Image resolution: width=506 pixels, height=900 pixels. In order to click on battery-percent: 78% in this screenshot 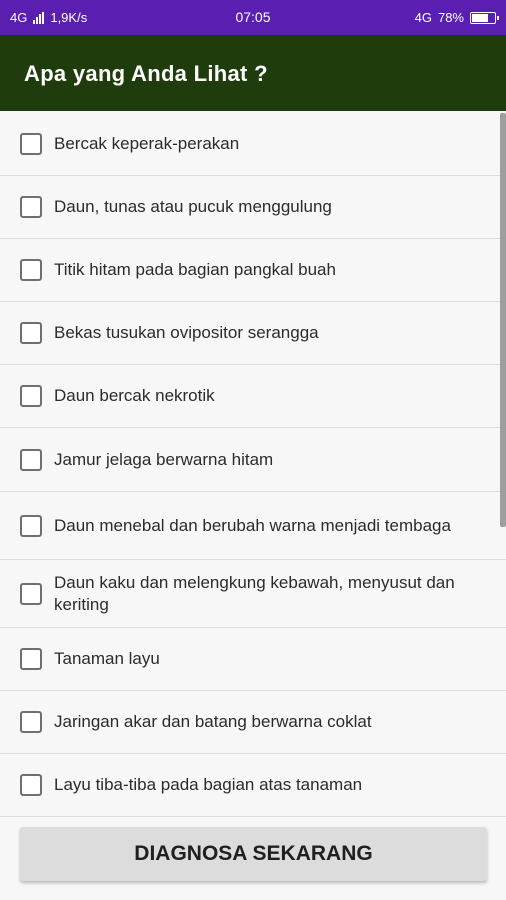, I will do `click(450, 17)`.